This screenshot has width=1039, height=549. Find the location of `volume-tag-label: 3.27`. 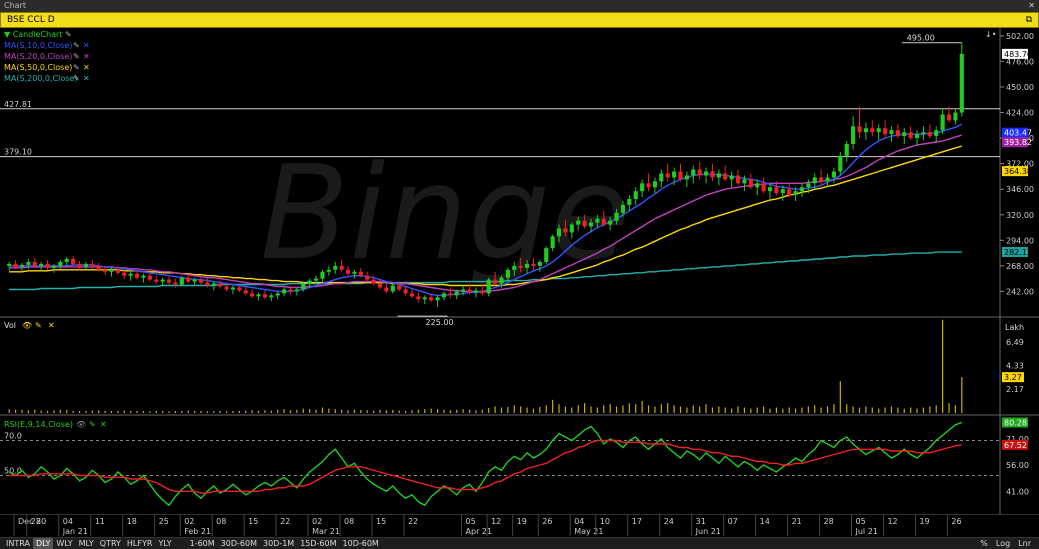

volume-tag-label: 3.27 is located at coordinates (1013, 377).